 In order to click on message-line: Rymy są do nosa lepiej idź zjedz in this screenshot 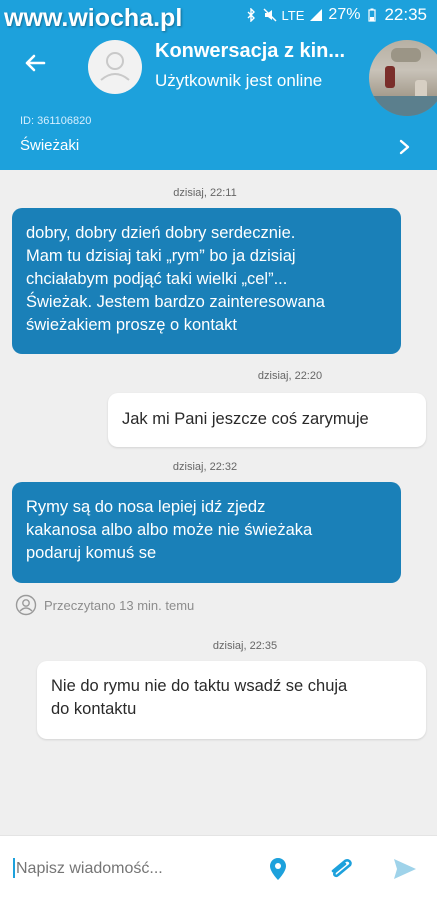, I will do `click(146, 507)`.